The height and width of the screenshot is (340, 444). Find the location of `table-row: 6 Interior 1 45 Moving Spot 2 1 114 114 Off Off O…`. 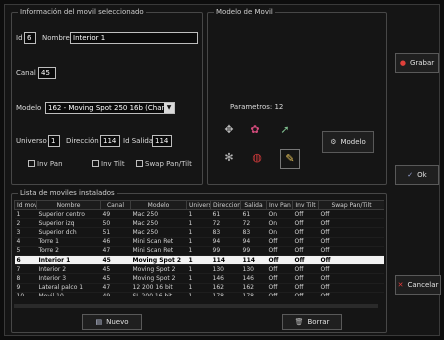

table-row: 6 Interior 1 45 Moving Spot 2 1 114 114 Off Off O… is located at coordinates (199, 260).